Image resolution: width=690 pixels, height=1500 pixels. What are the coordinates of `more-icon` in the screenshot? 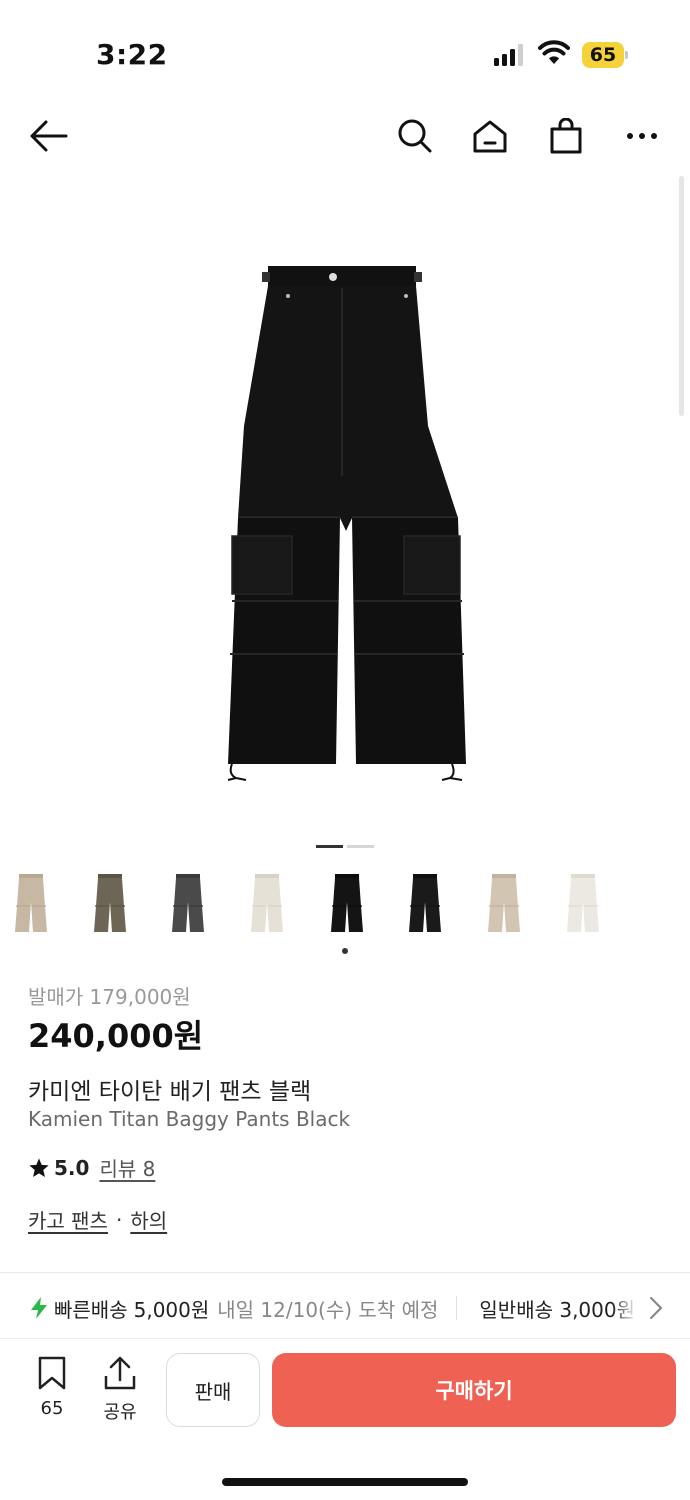 It's located at (642, 136).